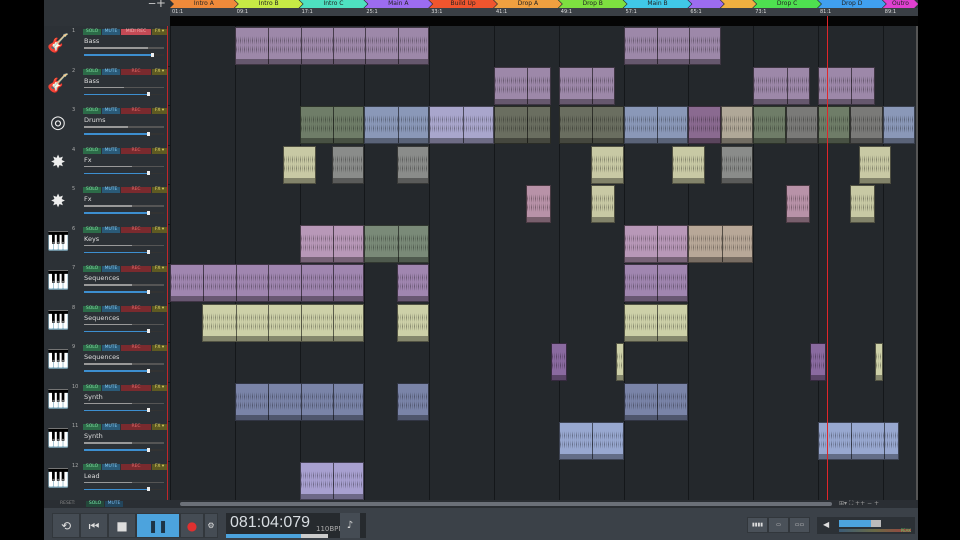 This screenshot has width=960, height=540. I want to click on track-header: ◎ 3 SOLO MUTE REC FX ▾ Drums, so click(106, 125).